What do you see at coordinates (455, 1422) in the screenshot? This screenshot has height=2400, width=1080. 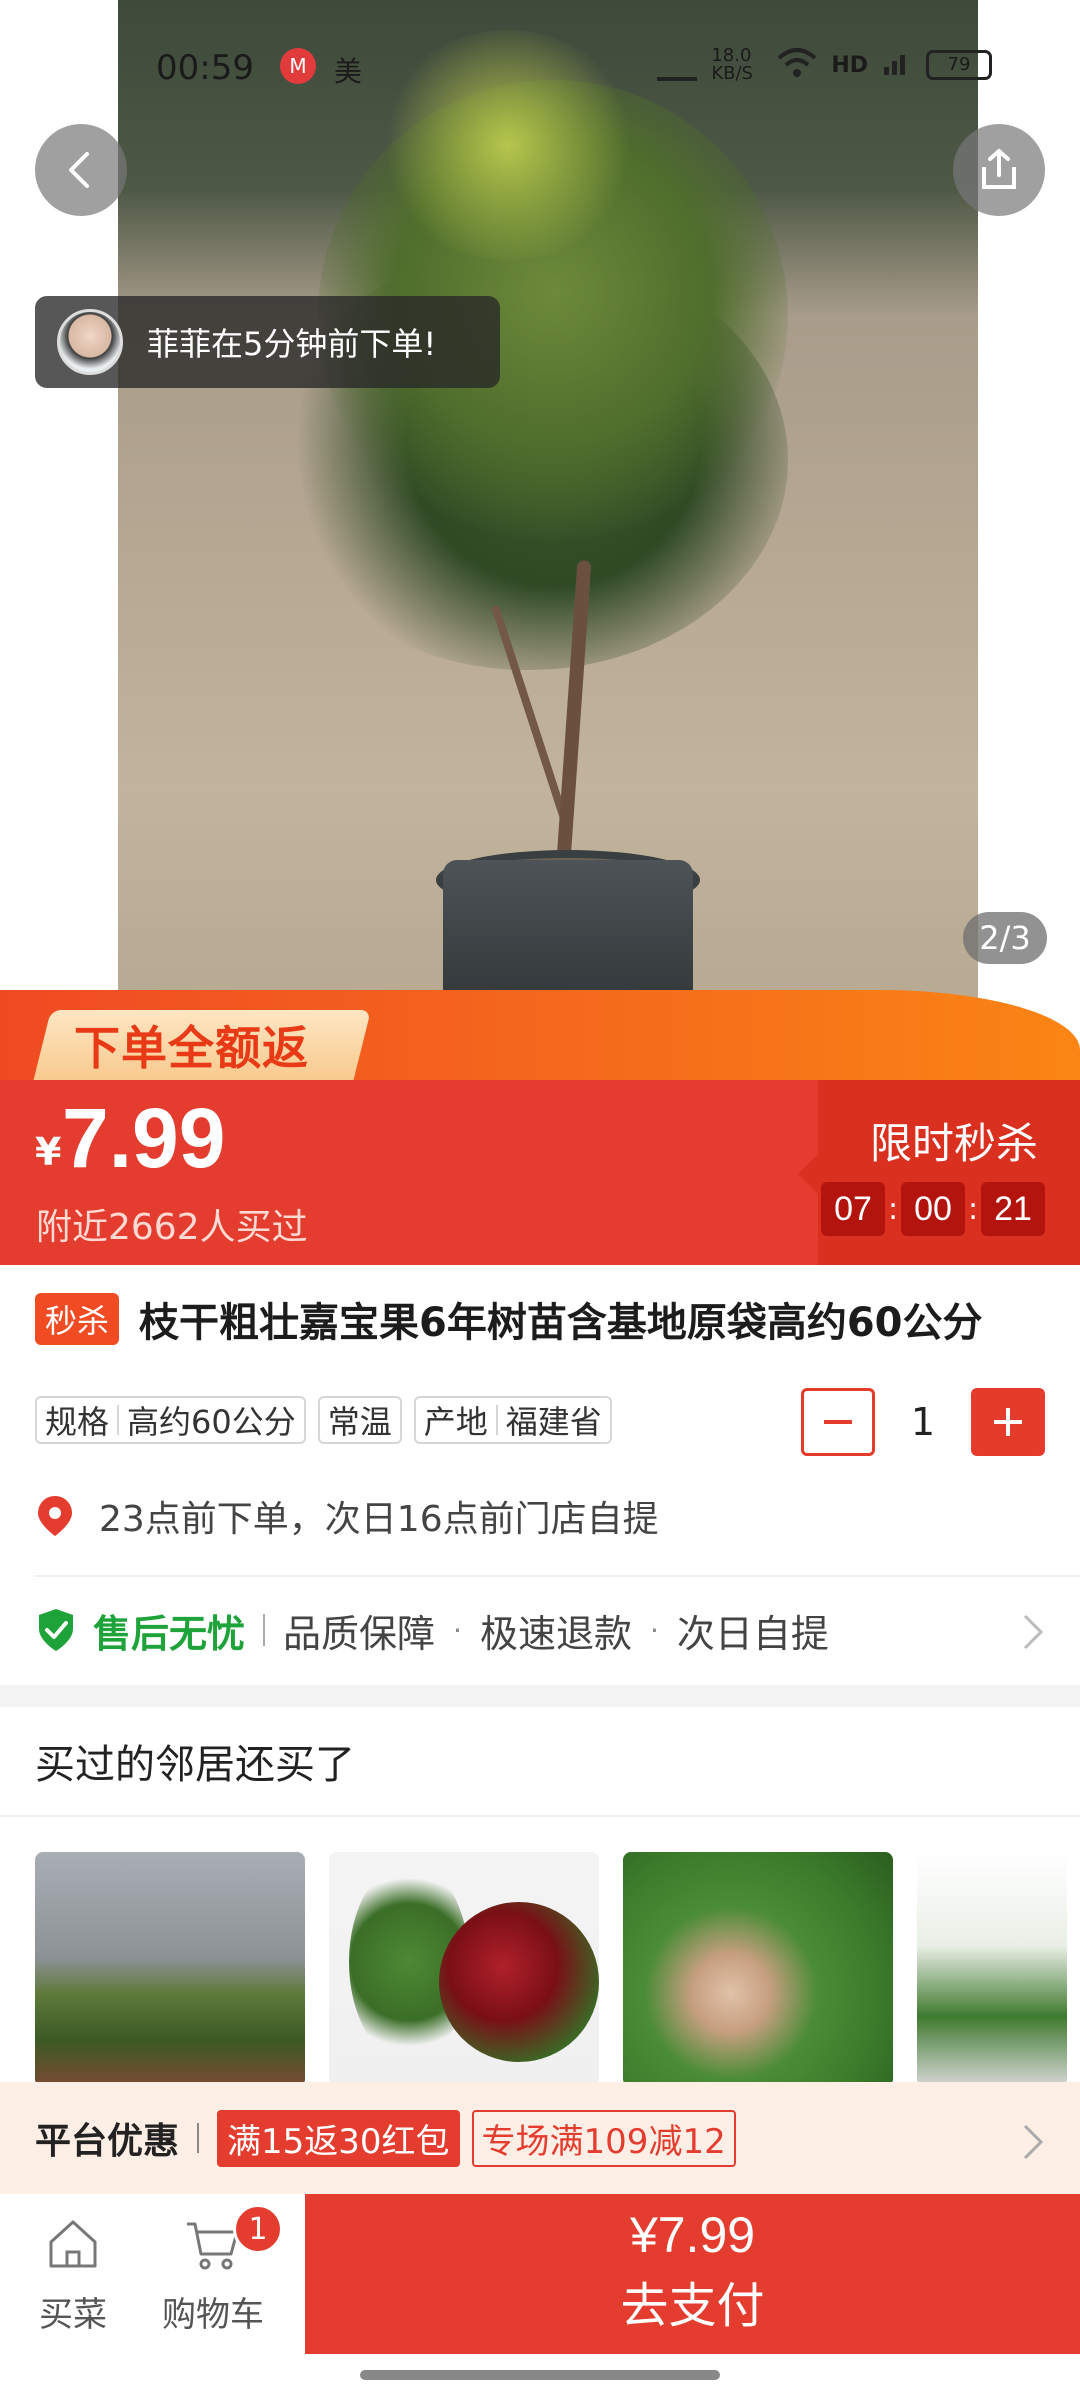 I see `spec-label: 产地` at bounding box center [455, 1422].